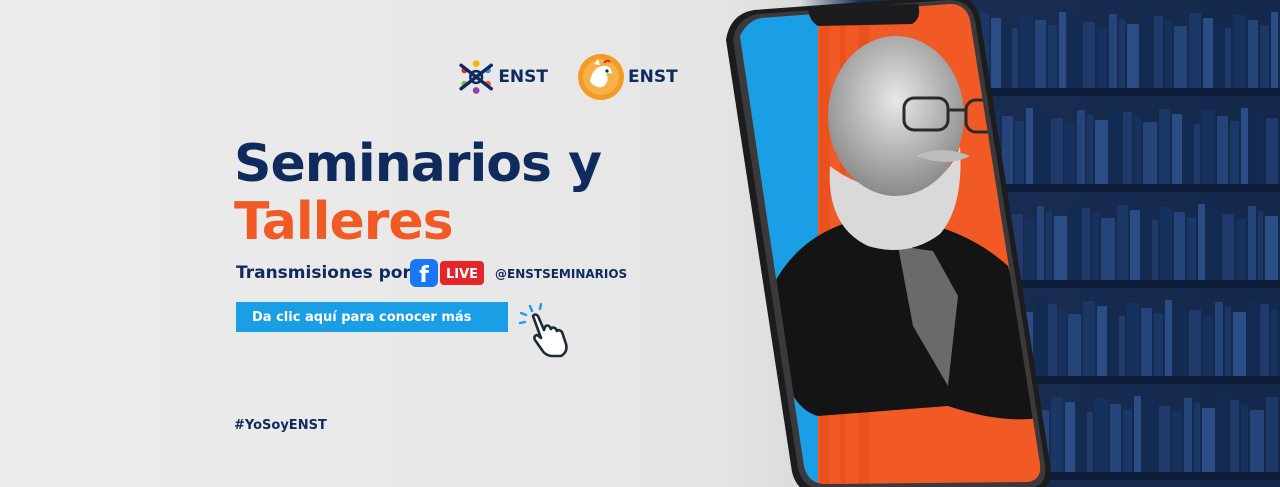  I want to click on facebook-live-icon: f LIVE, so click(447, 273).